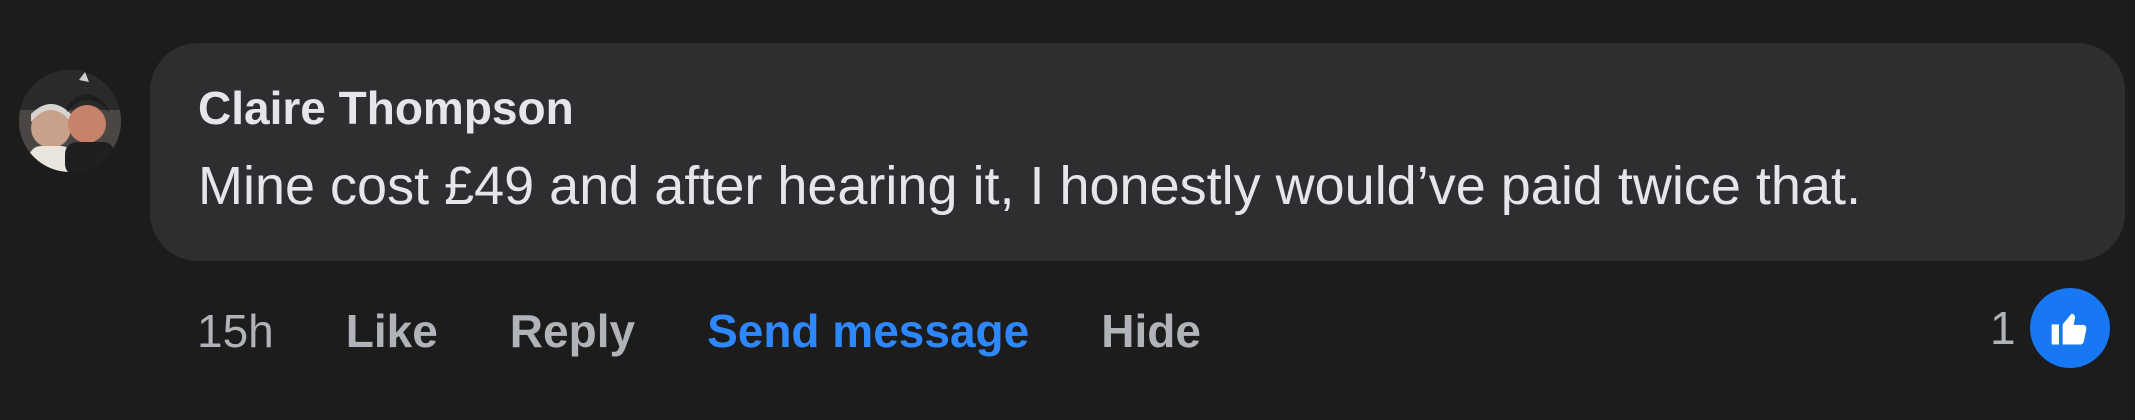 The width and height of the screenshot is (2135, 420). What do you see at coordinates (572, 331) in the screenshot?
I see `reply-button: Reply` at bounding box center [572, 331].